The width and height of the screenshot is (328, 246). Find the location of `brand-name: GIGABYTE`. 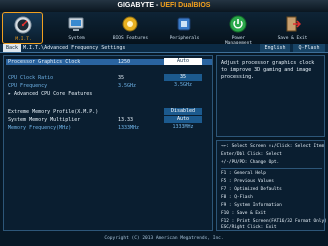

brand-name: GIGABYTE is located at coordinates (136, 5).